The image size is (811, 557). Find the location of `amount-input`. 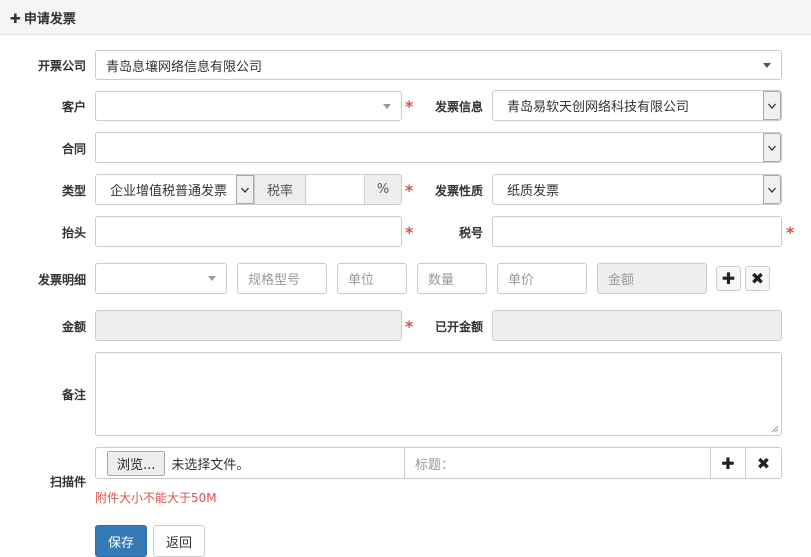

amount-input is located at coordinates (248, 325).